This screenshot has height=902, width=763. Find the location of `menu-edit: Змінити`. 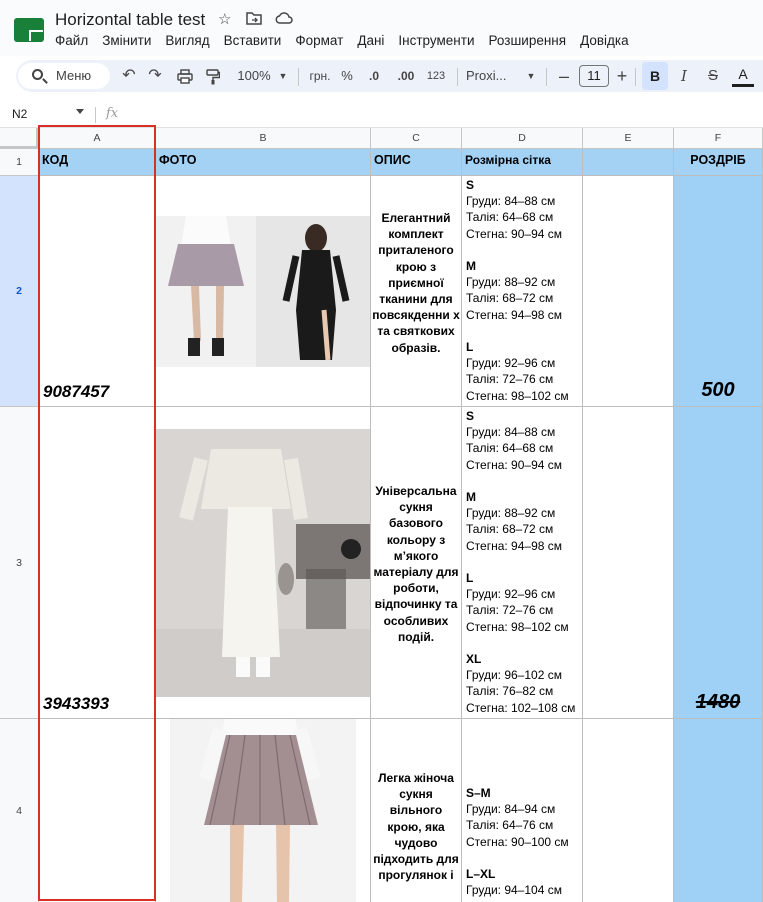

menu-edit: Змінити is located at coordinates (126, 40).